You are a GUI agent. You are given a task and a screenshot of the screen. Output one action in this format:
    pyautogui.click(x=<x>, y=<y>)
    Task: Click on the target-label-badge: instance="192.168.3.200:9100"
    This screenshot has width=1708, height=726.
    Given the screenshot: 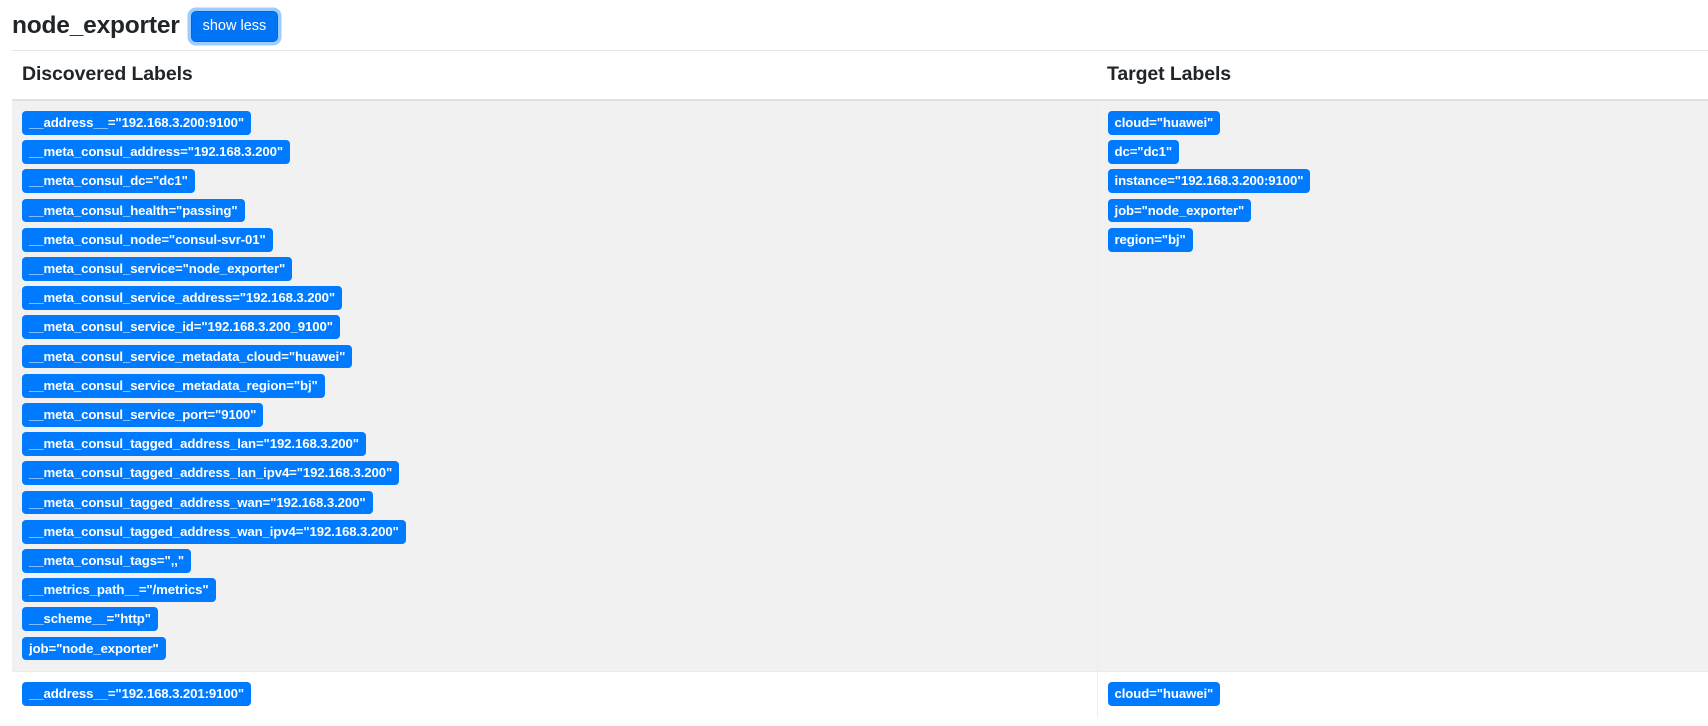 What is the action you would take?
    pyautogui.click(x=1209, y=181)
    